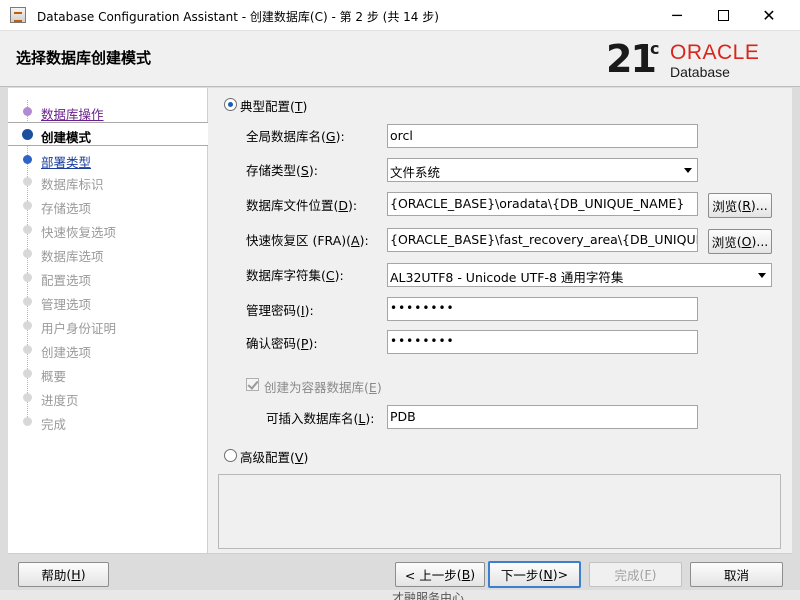 This screenshot has height=600, width=800. What do you see at coordinates (746, 205) in the screenshot?
I see `mnemonic: R` at bounding box center [746, 205].